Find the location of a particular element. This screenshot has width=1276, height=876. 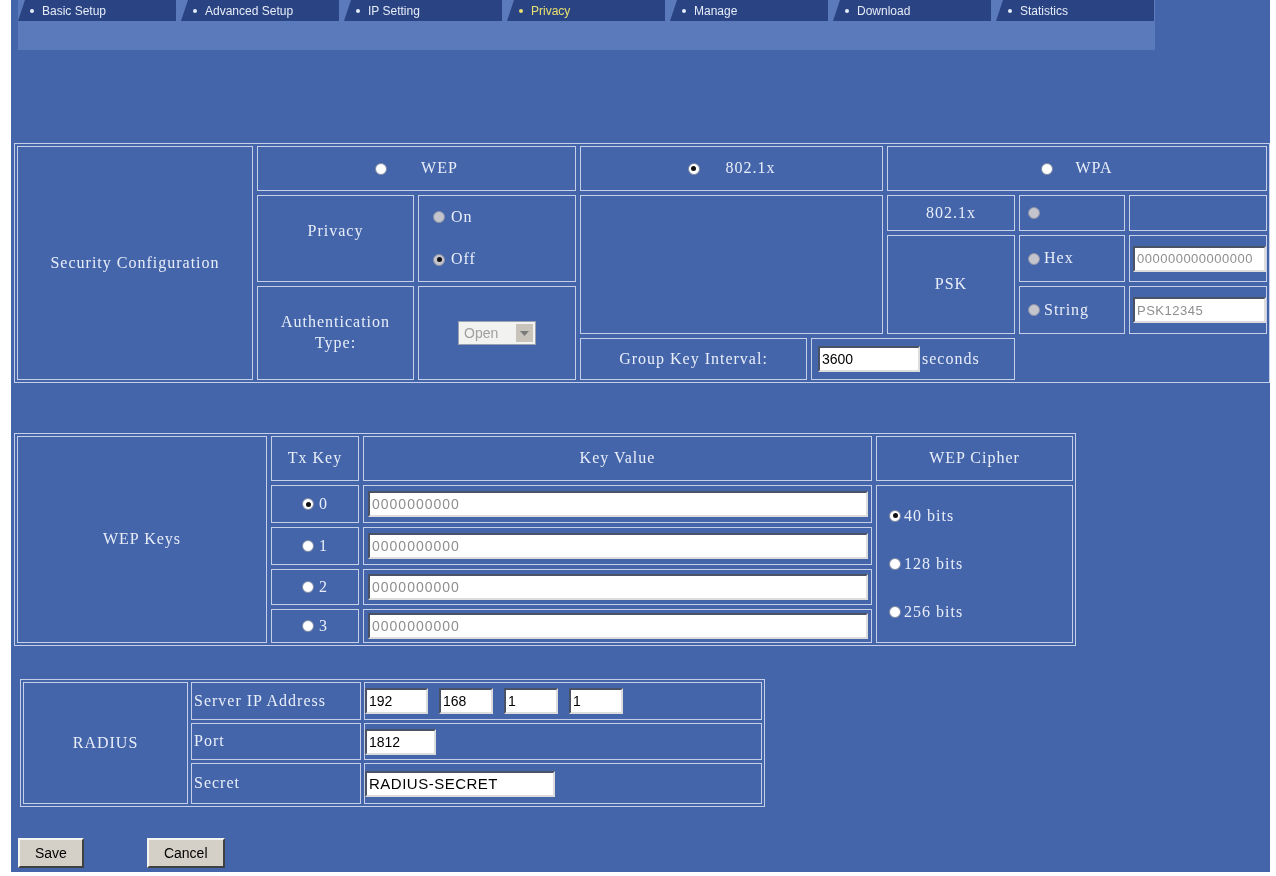

field-label: 802.1x is located at coordinates (951, 212).